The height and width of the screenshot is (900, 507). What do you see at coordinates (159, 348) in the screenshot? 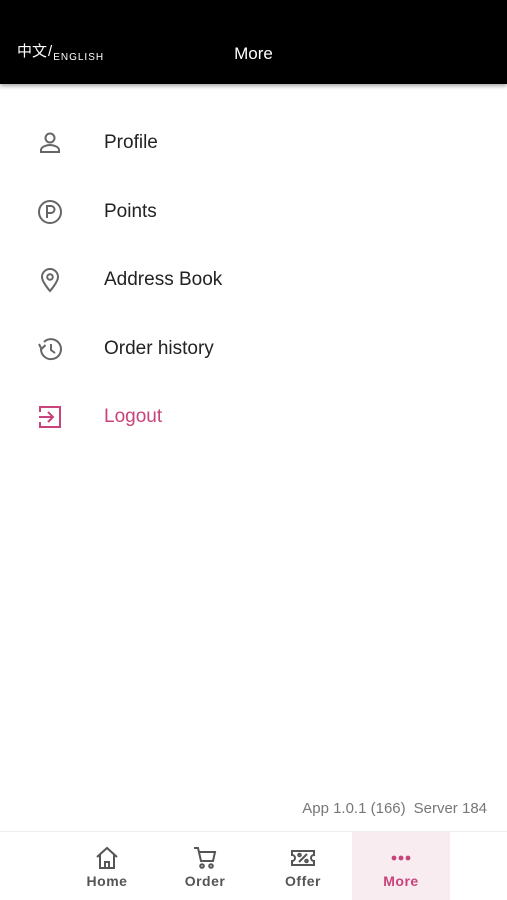
I see `menu-item-label: Order history` at bounding box center [159, 348].